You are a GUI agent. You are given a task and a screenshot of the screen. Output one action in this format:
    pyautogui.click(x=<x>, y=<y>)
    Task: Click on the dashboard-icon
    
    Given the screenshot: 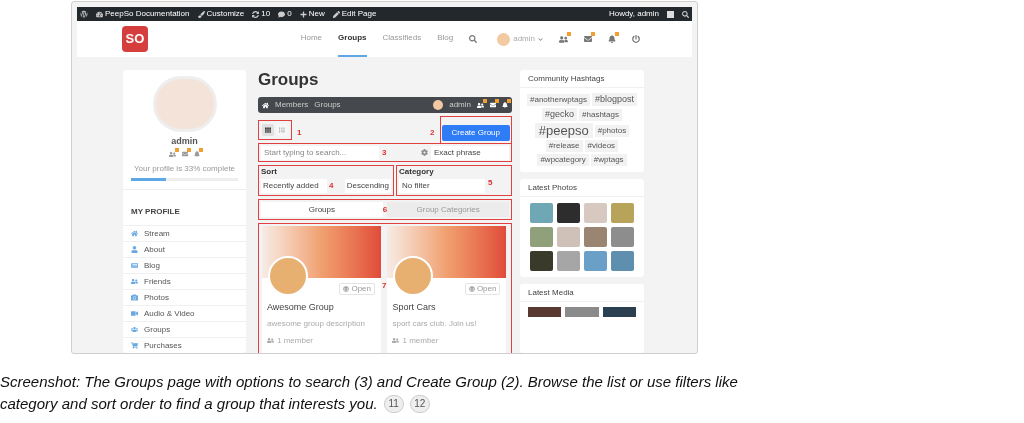 What is the action you would take?
    pyautogui.click(x=99, y=14)
    